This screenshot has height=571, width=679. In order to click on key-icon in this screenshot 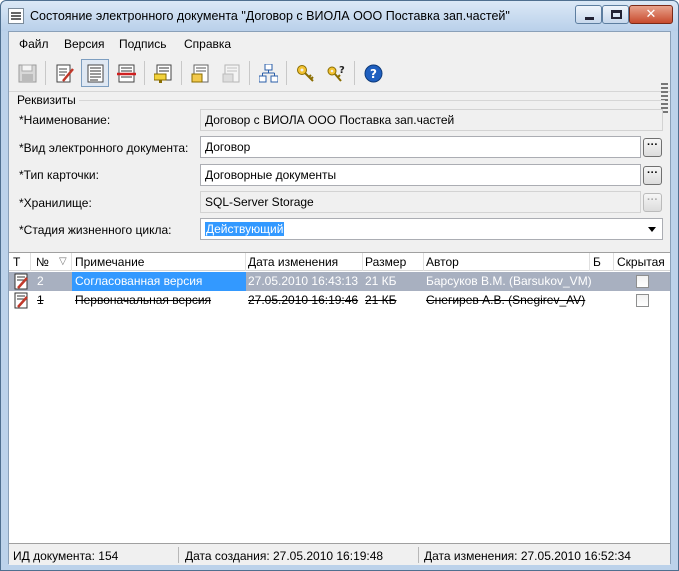, I will do `click(305, 73)`.